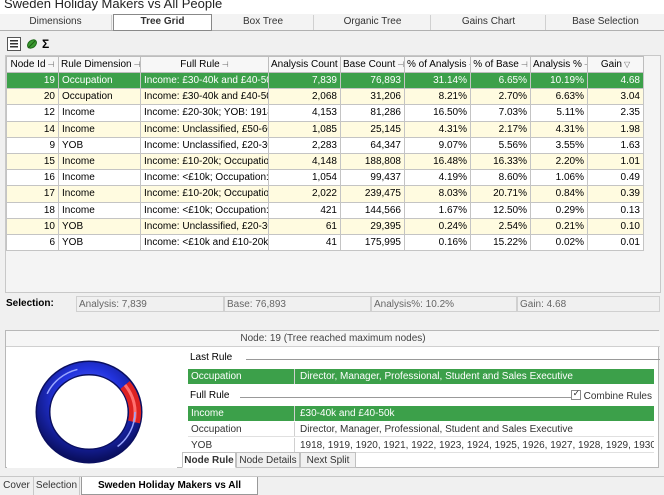 The image size is (664, 495). I want to click on table-cell: 1,085, so click(304, 129).